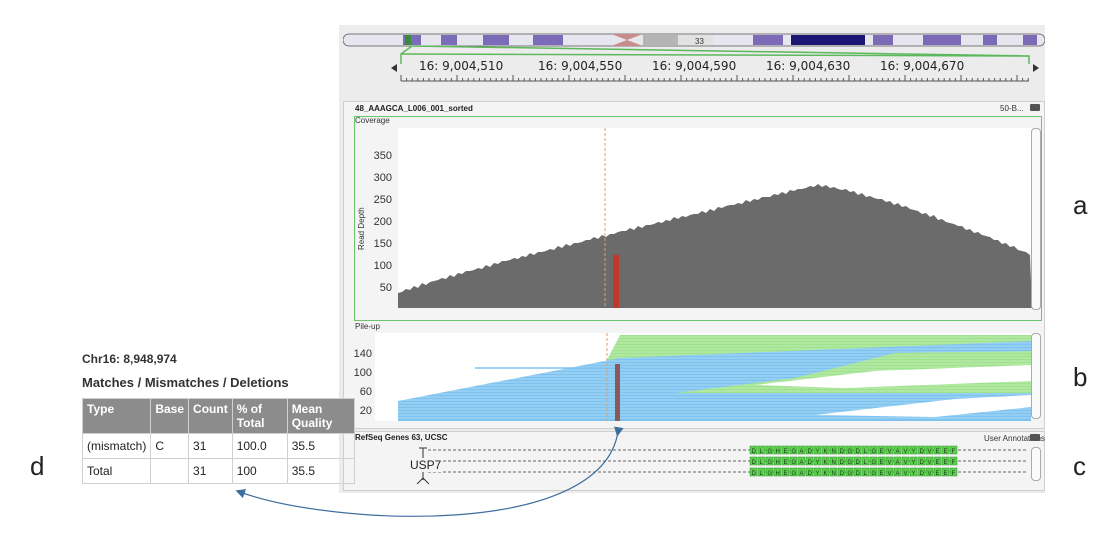 This screenshot has height=542, width=1118. What do you see at coordinates (116, 446) in the screenshot?
I see `table-cell: (mismatch)` at bounding box center [116, 446].